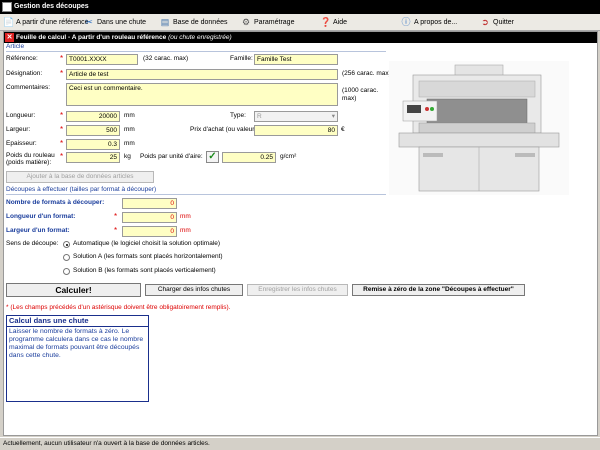 Image resolution: width=600 pixels, height=450 pixels. What do you see at coordinates (149, 203) in the screenshot?
I see `nb-formats-field: 0` at bounding box center [149, 203].